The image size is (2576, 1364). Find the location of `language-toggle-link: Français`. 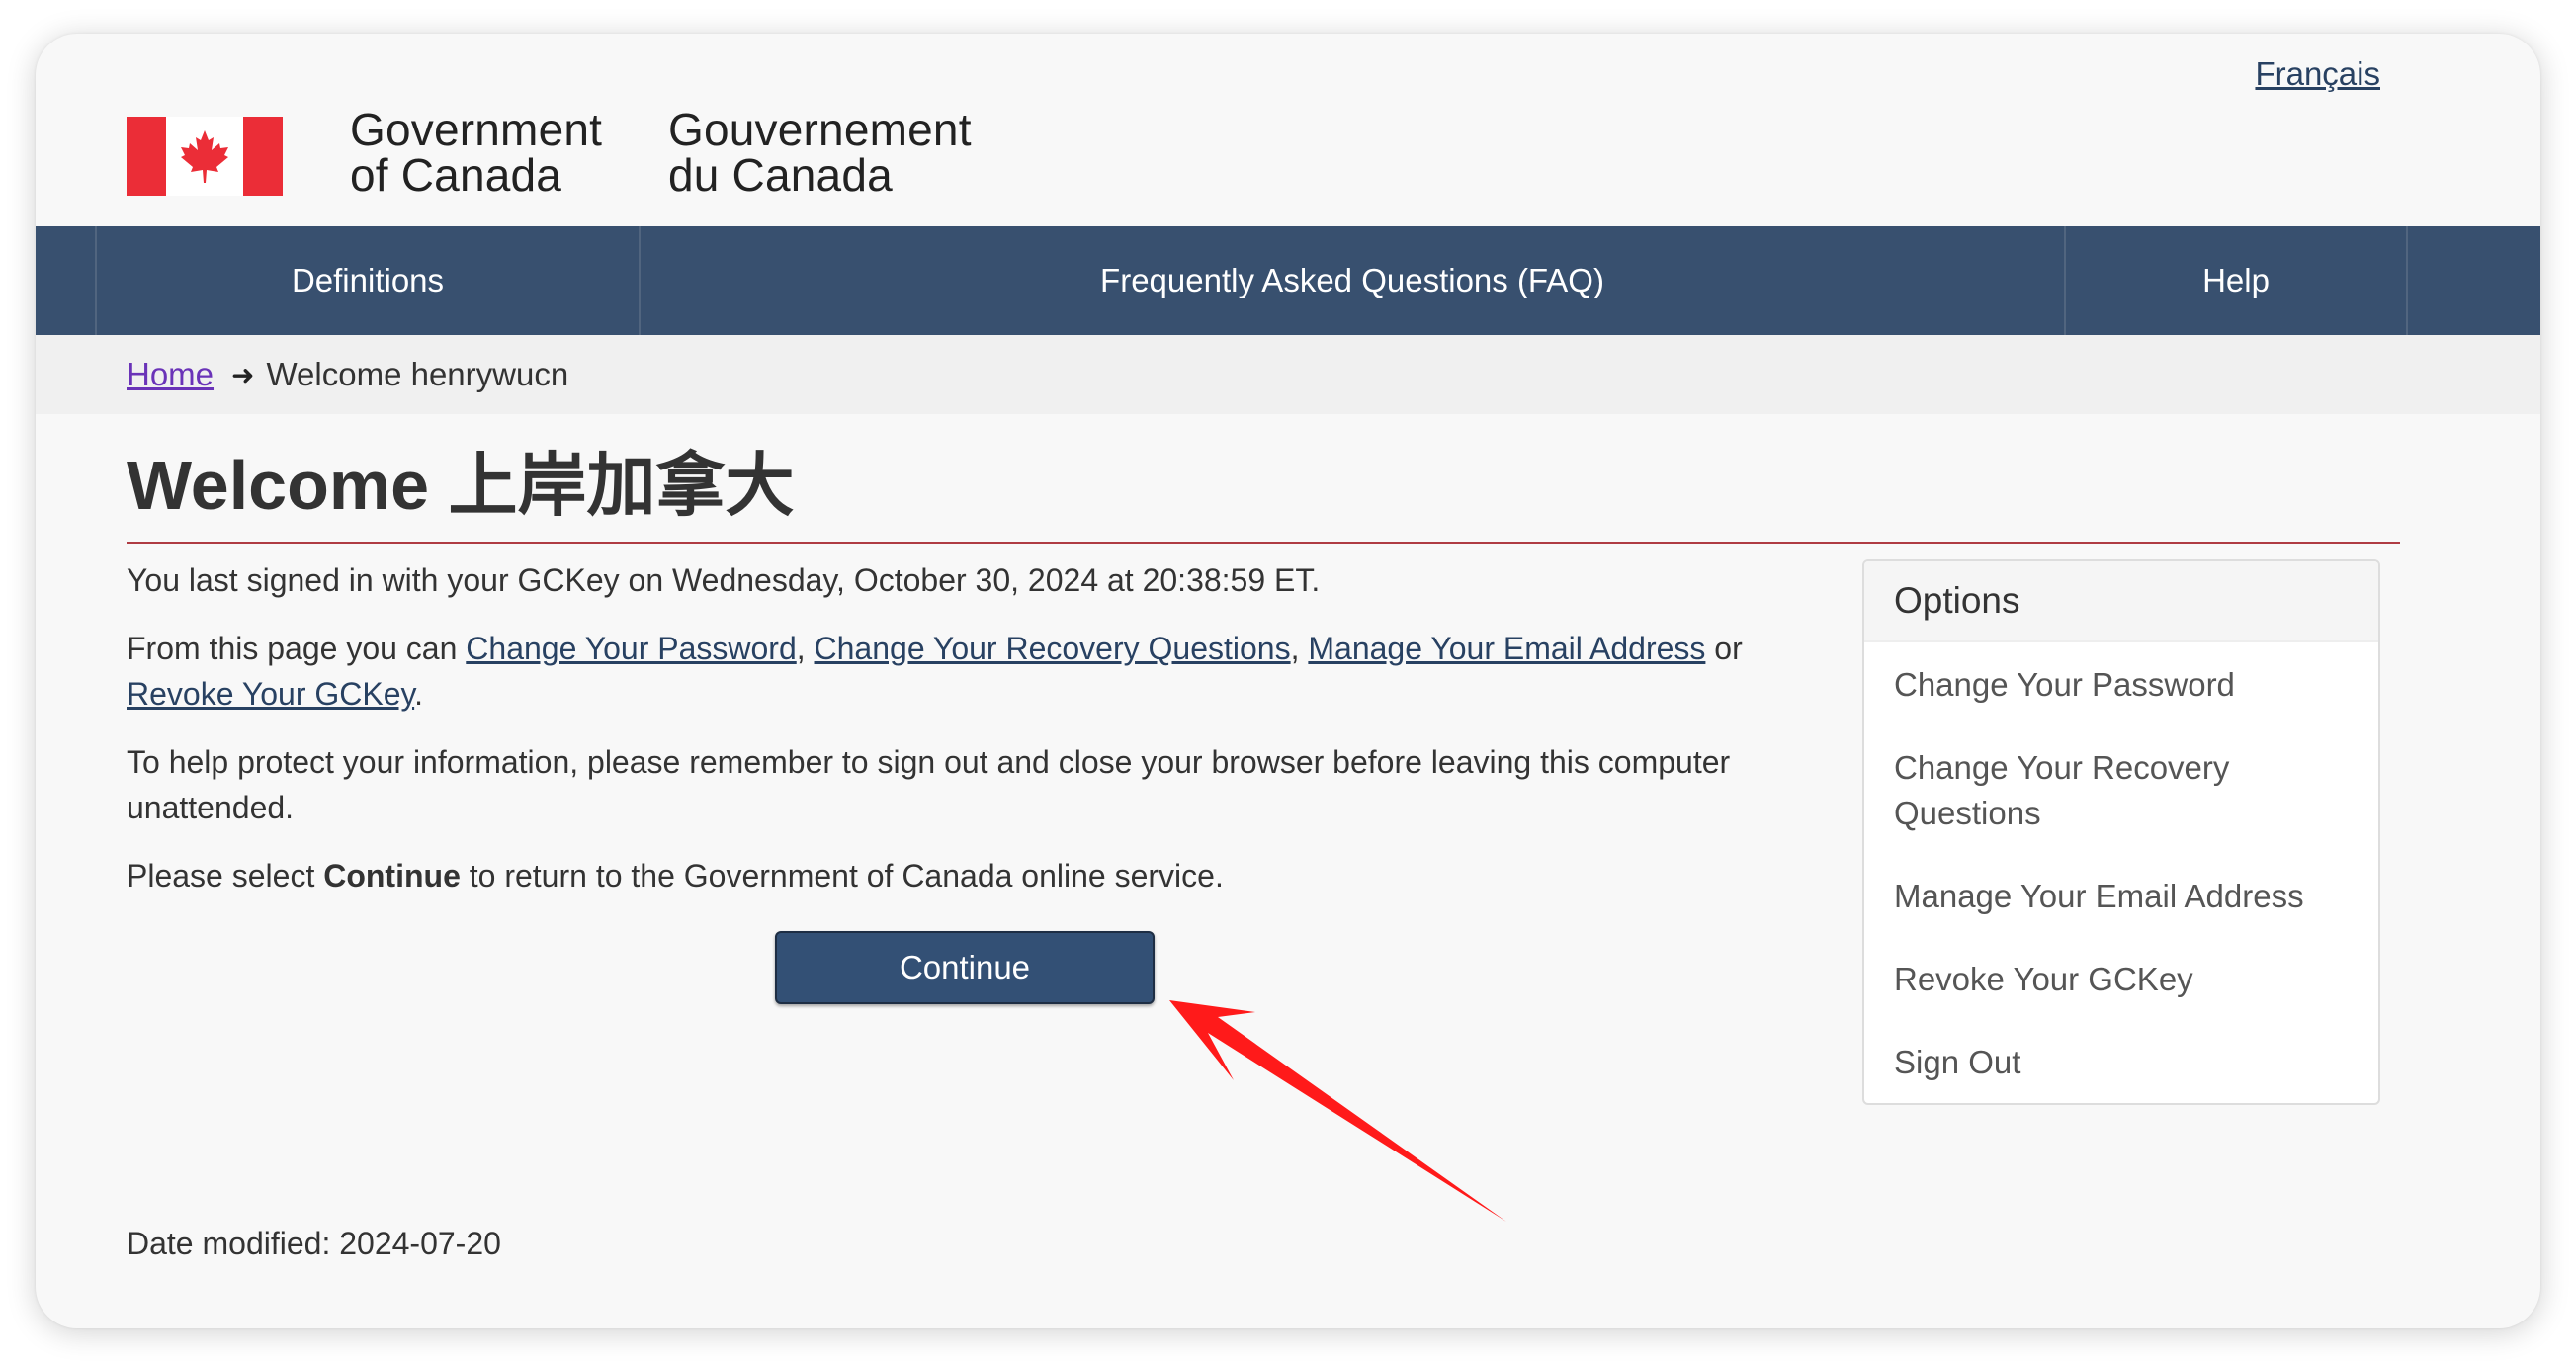

language-toggle-link: Français is located at coordinates (2317, 74).